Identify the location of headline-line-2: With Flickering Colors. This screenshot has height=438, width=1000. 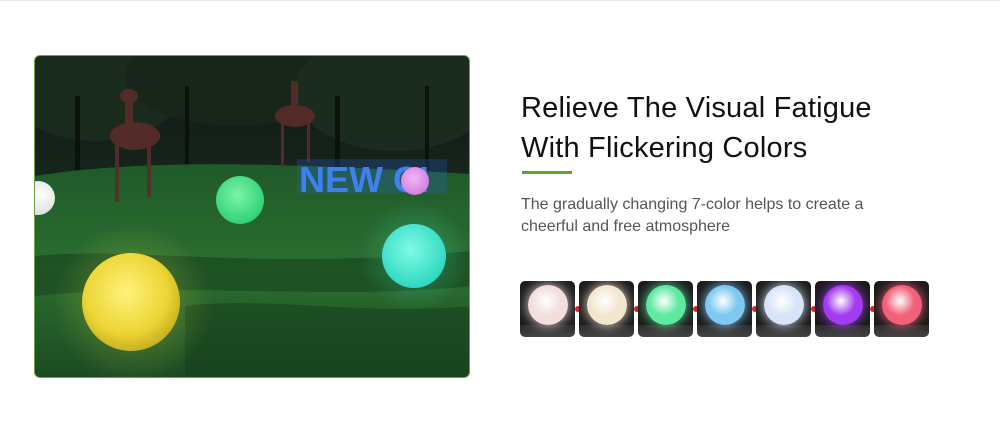
(664, 148).